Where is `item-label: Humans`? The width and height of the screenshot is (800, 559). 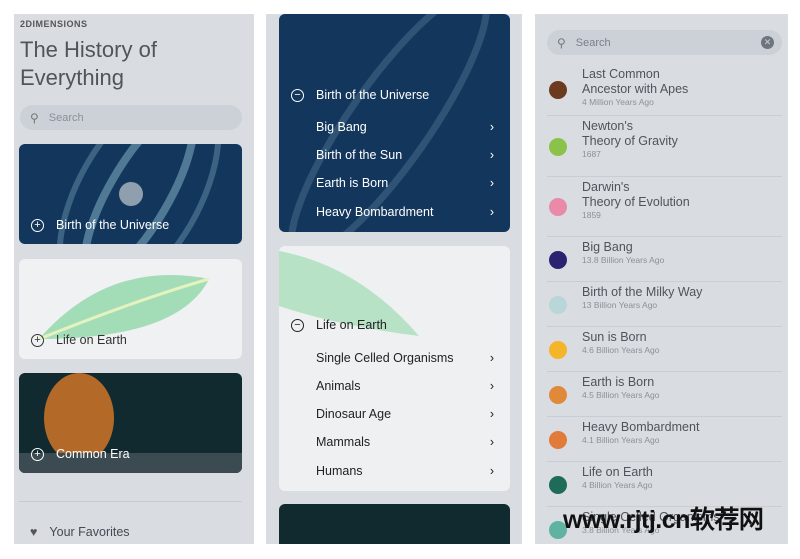
item-label: Humans is located at coordinates (339, 471).